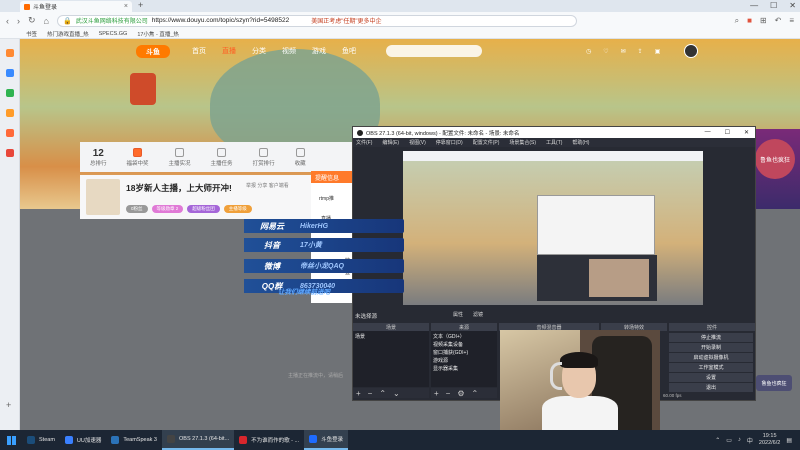  Describe the element at coordinates (440, 360) in the screenshot. I see `source-item: 游戏源` at that location.